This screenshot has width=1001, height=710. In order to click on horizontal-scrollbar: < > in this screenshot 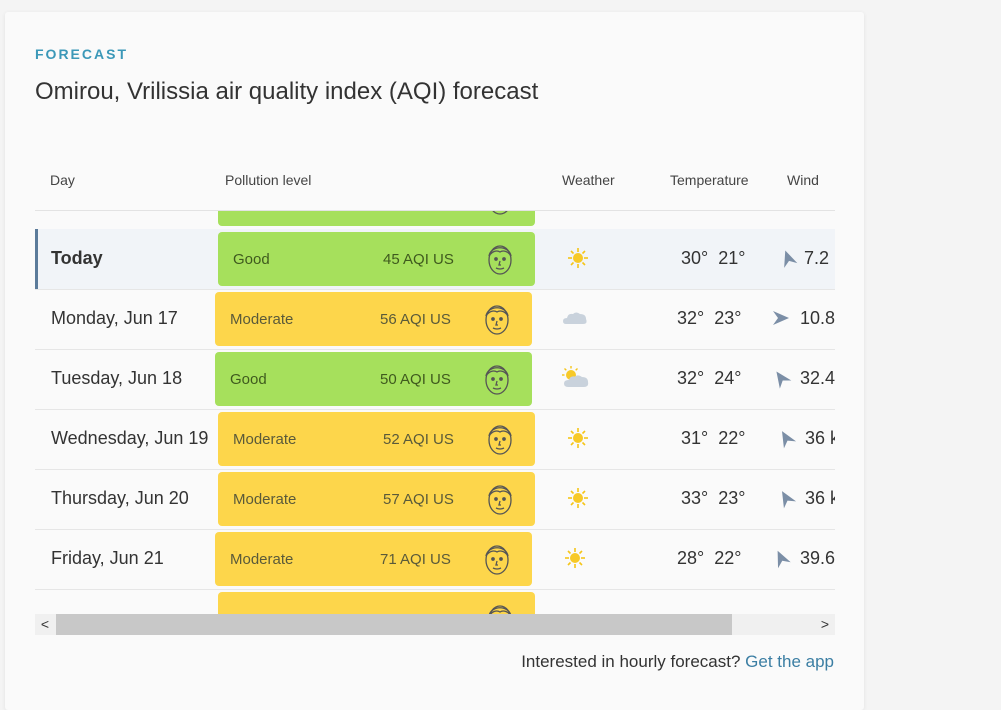, I will do `click(435, 624)`.